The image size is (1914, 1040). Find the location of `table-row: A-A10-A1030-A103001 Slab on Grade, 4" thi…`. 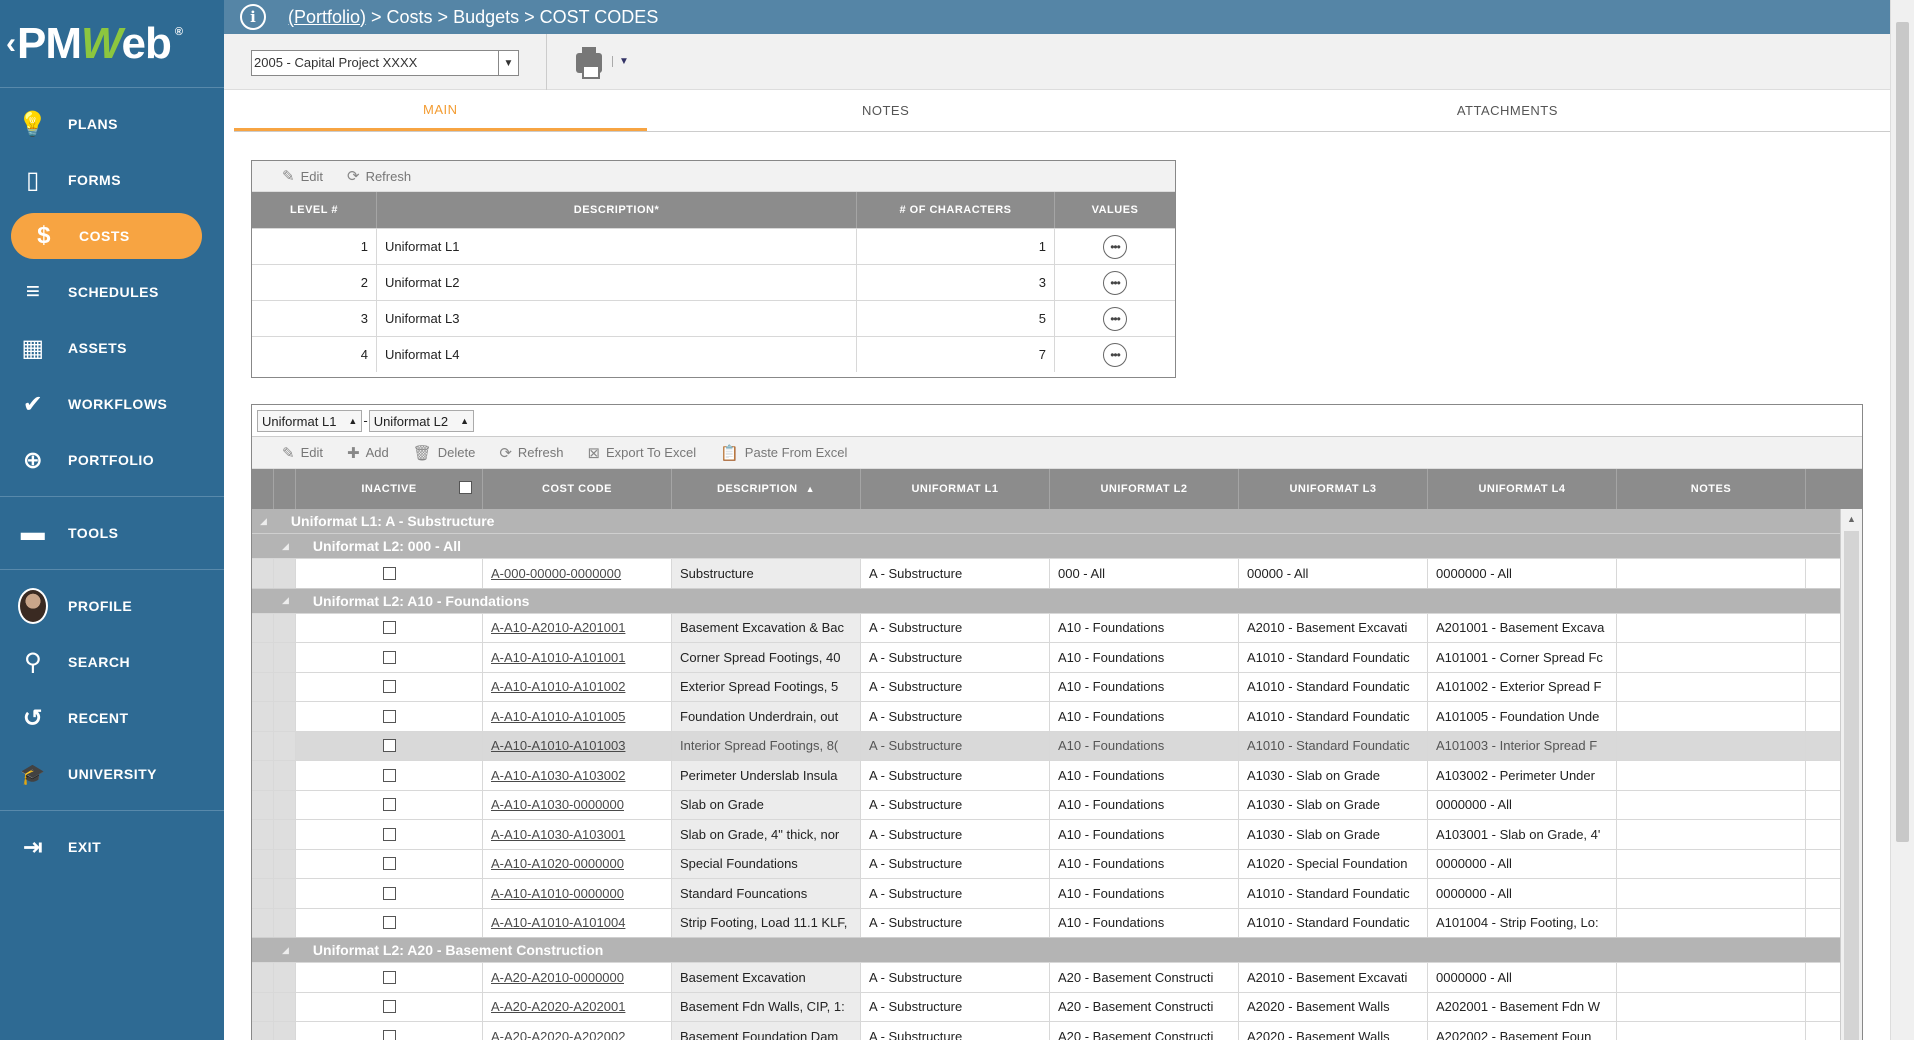

table-row: A-A10-A1030-A103001 Slab on Grade, 4" thi… is located at coordinates (1046, 834).